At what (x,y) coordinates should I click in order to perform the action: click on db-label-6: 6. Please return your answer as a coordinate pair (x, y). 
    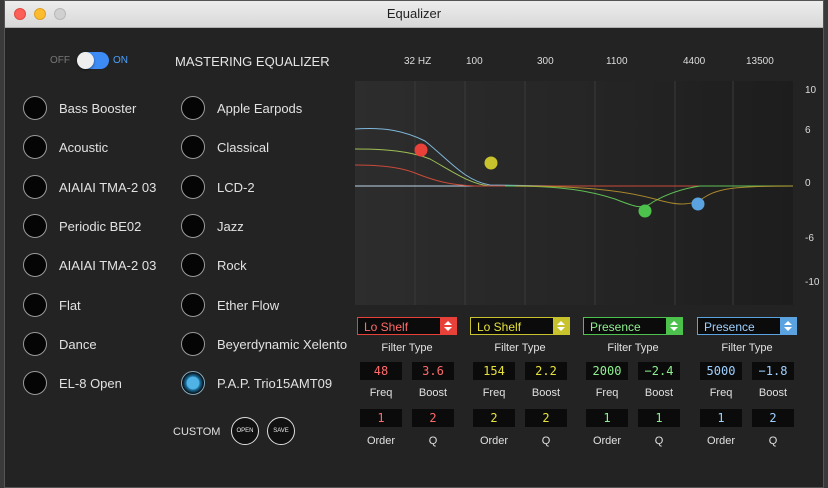
    Looking at the image, I should click on (808, 130).